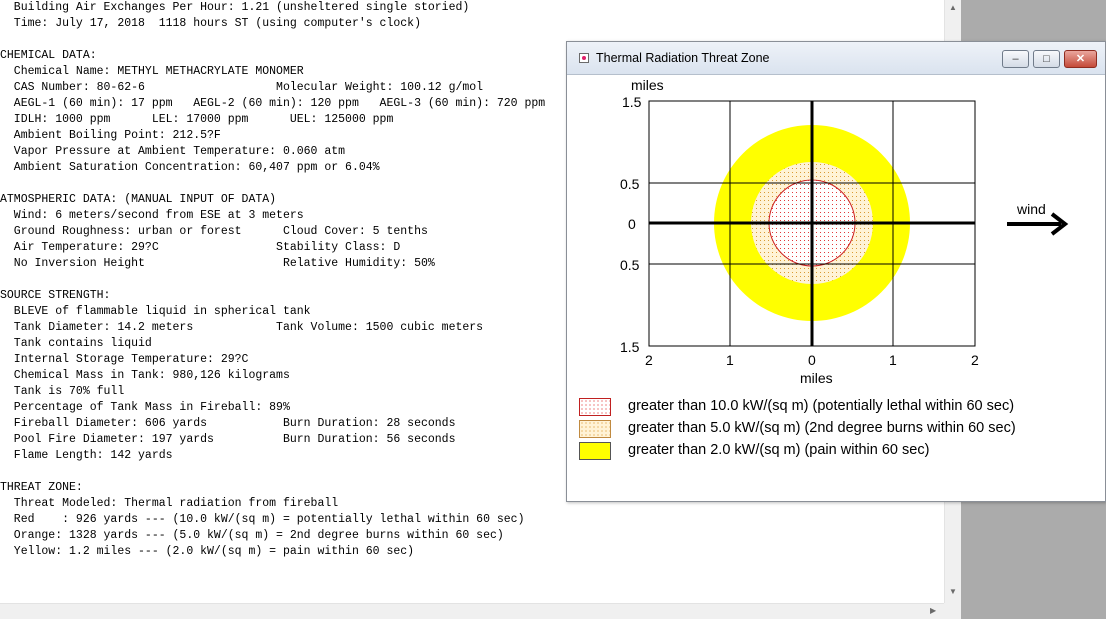 The image size is (1106, 619). What do you see at coordinates (647, 85) in the screenshot?
I see `y-axis-unit-label: miles` at bounding box center [647, 85].